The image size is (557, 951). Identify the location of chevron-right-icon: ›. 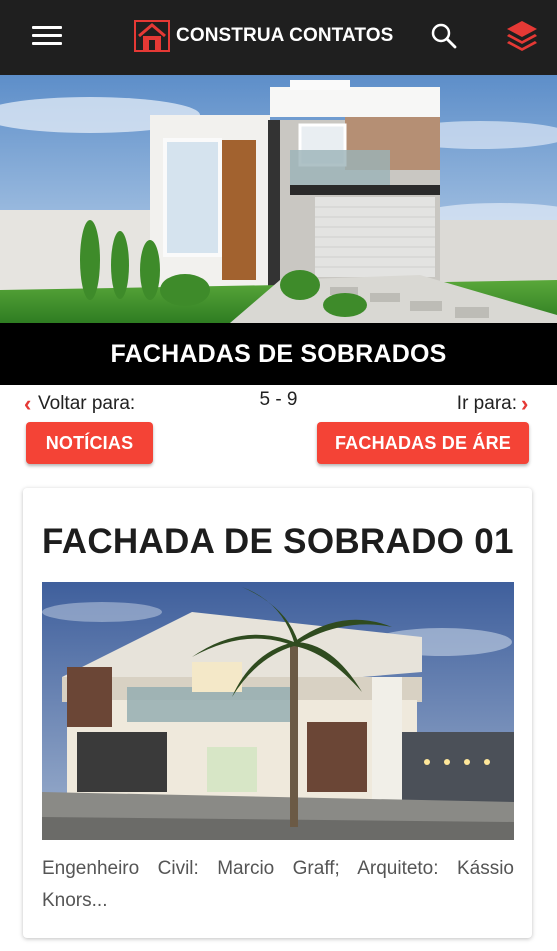
(525, 403).